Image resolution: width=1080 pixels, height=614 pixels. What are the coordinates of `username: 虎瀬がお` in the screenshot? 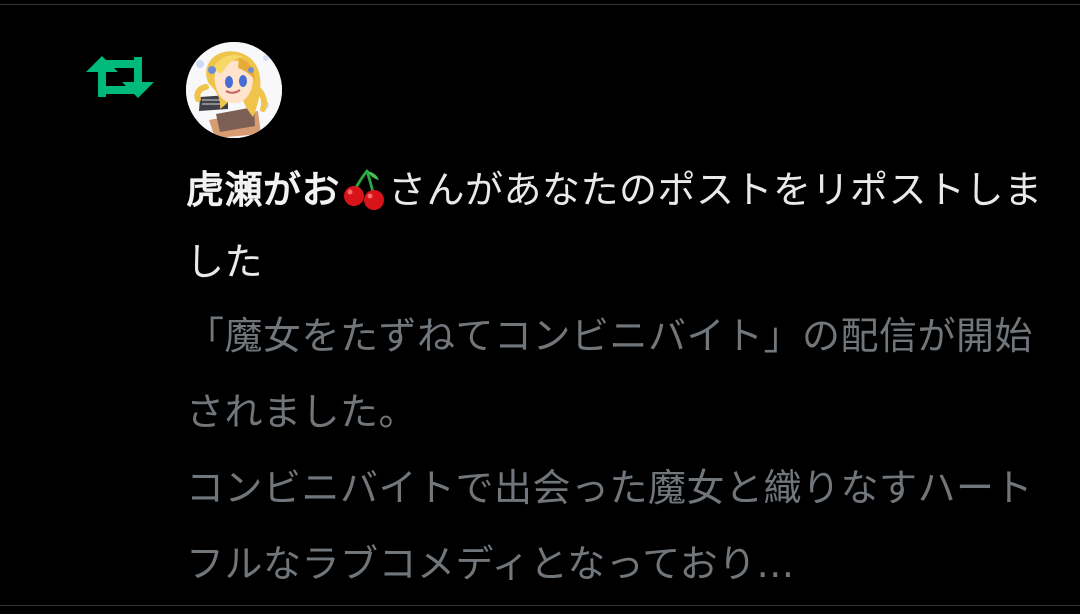 It's located at (263, 190).